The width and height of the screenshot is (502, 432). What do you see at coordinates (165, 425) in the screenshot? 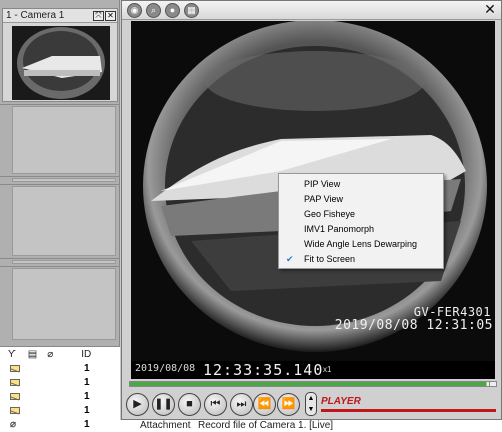
I see `attachment-label: Attachment` at bounding box center [165, 425].